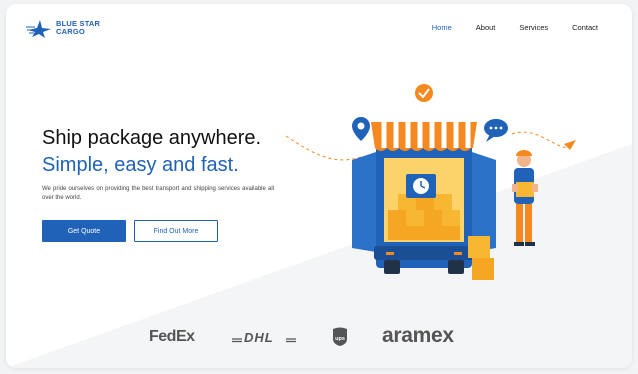 Image resolution: width=638 pixels, height=374 pixels. I want to click on nav-services: Services, so click(533, 27).